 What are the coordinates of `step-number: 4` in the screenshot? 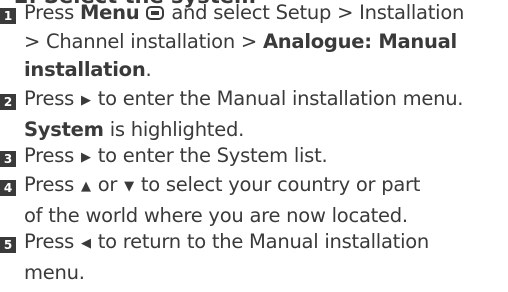 It's located at (8, 188).